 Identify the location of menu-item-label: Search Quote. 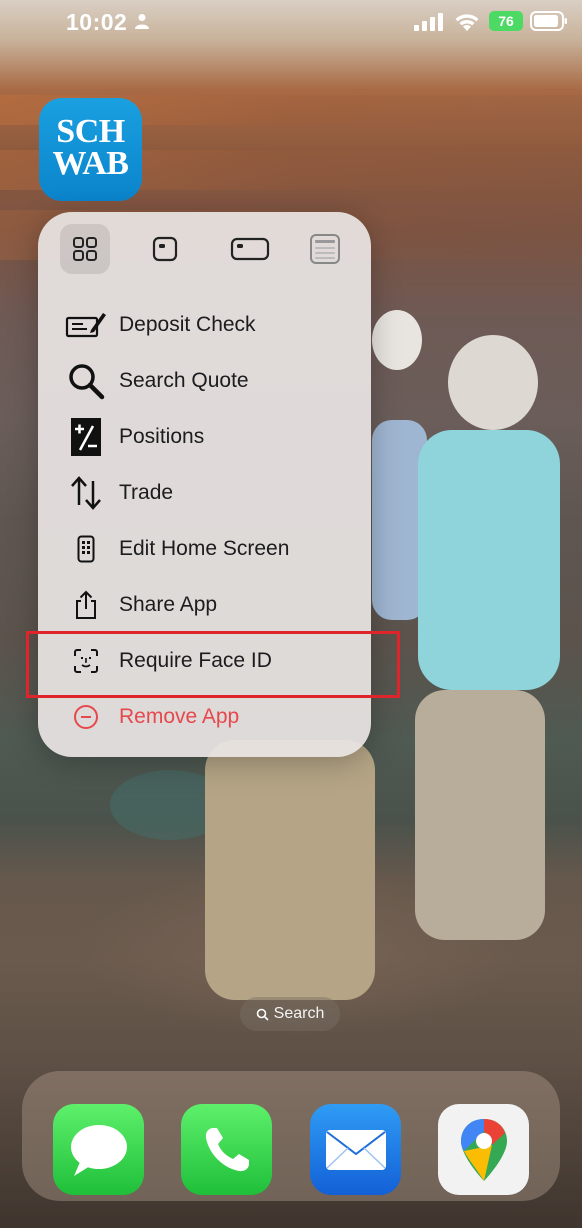
(184, 380).